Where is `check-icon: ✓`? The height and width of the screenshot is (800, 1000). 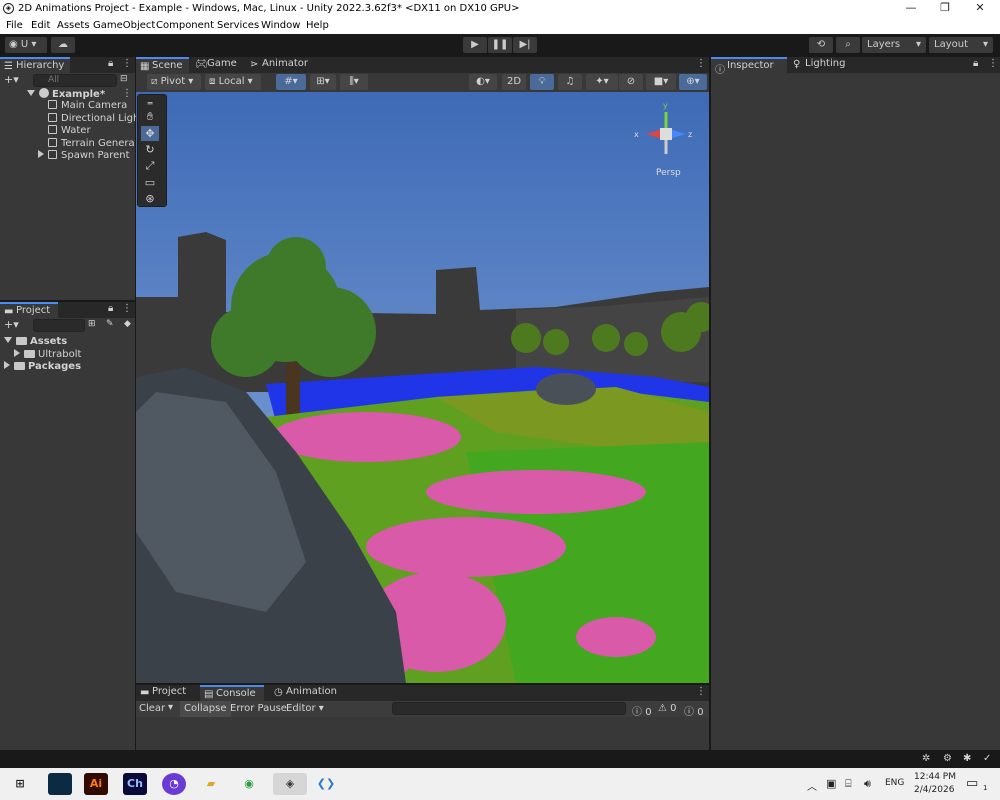
check-icon: ✓ is located at coordinates (987, 758).